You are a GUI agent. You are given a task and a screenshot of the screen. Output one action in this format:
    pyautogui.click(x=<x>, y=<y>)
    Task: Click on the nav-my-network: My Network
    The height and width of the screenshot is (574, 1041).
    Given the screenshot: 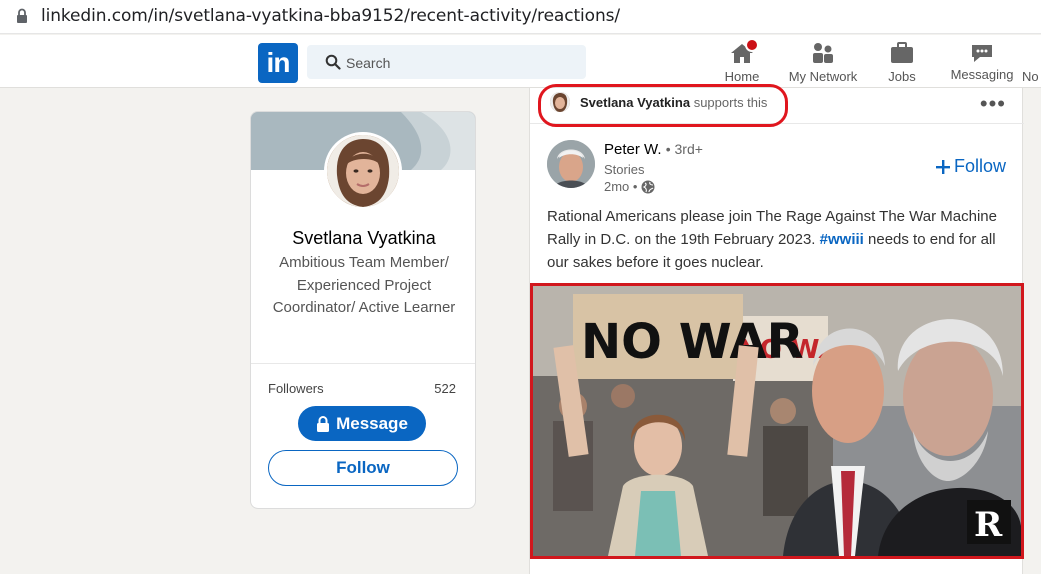 What is the action you would take?
    pyautogui.click(x=823, y=64)
    